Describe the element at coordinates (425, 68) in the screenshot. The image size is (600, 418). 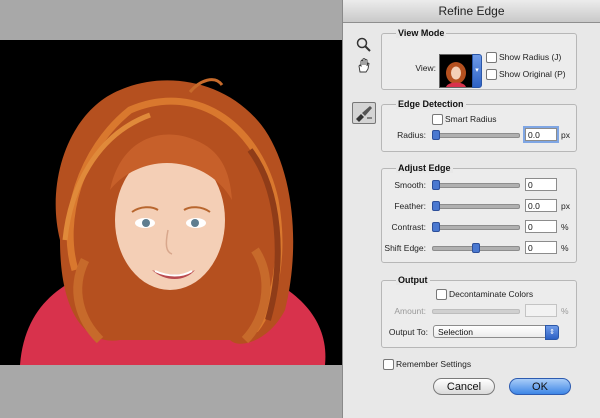
I see `view-label: View:` at that location.